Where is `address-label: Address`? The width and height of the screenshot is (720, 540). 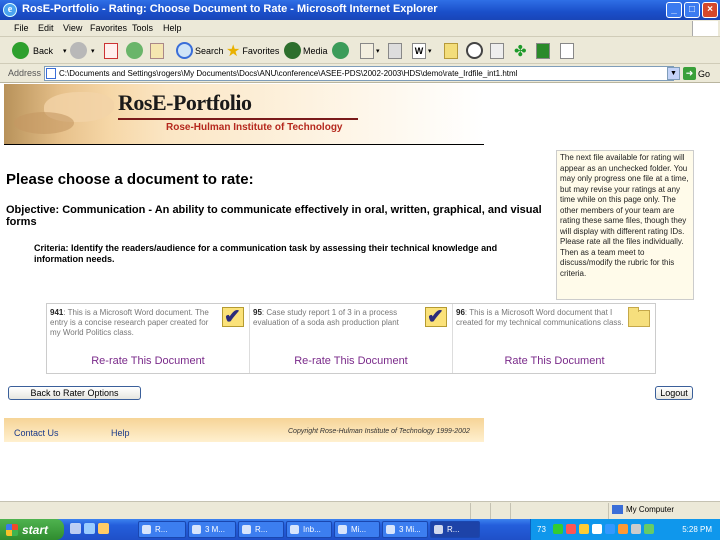 address-label: Address is located at coordinates (25, 73).